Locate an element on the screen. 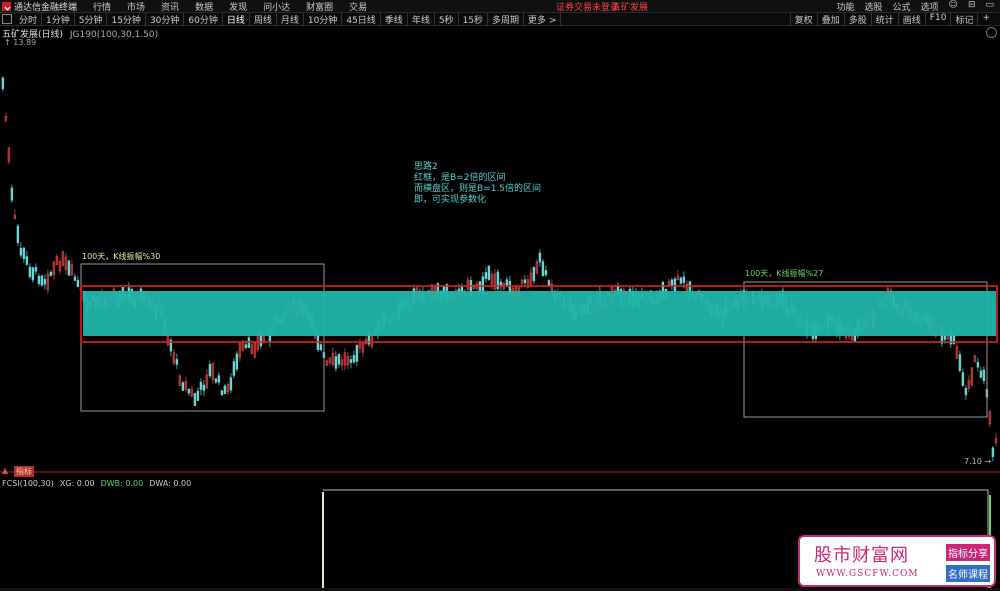 Image resolution: width=1000 pixels, height=591 pixels. sub-dwa-value: DWA: 0.00 is located at coordinates (170, 483).